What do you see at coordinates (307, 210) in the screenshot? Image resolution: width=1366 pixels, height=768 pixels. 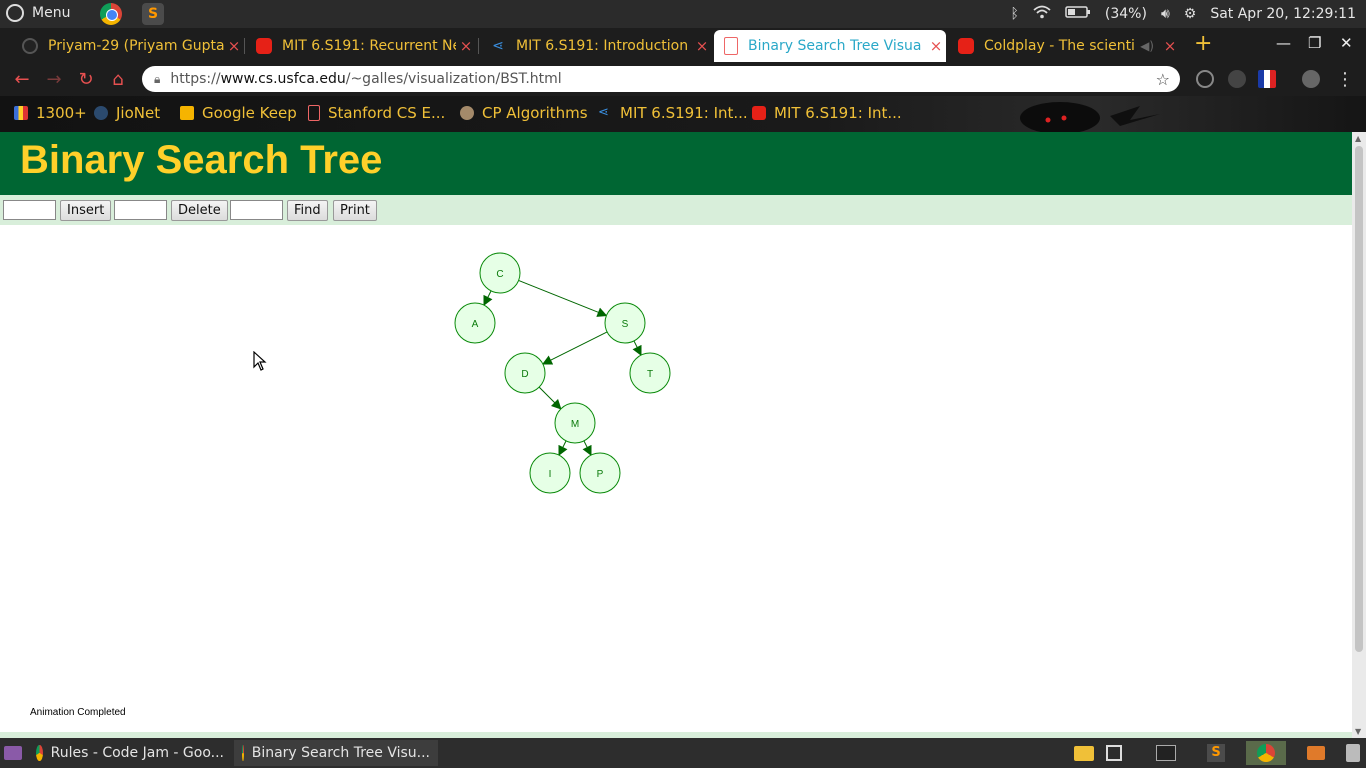 I see `find-button: Find` at bounding box center [307, 210].